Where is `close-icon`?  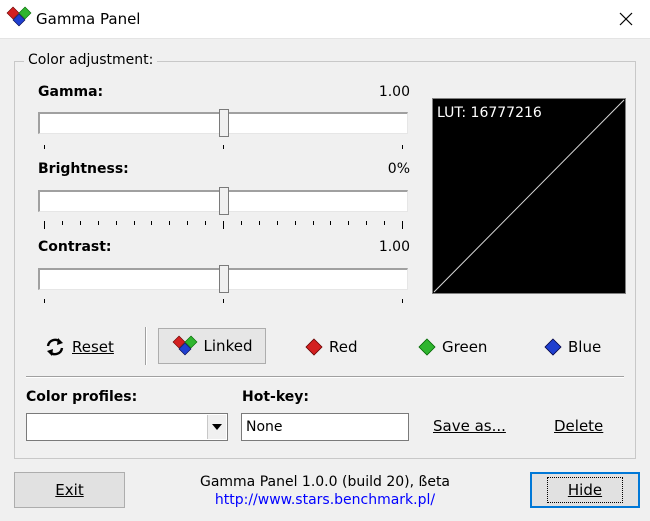
close-icon is located at coordinates (626, 19).